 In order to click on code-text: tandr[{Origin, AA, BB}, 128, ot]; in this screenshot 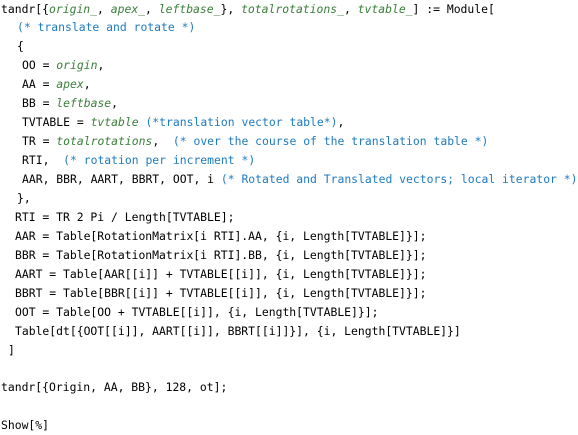, I will do `click(114, 387)`.